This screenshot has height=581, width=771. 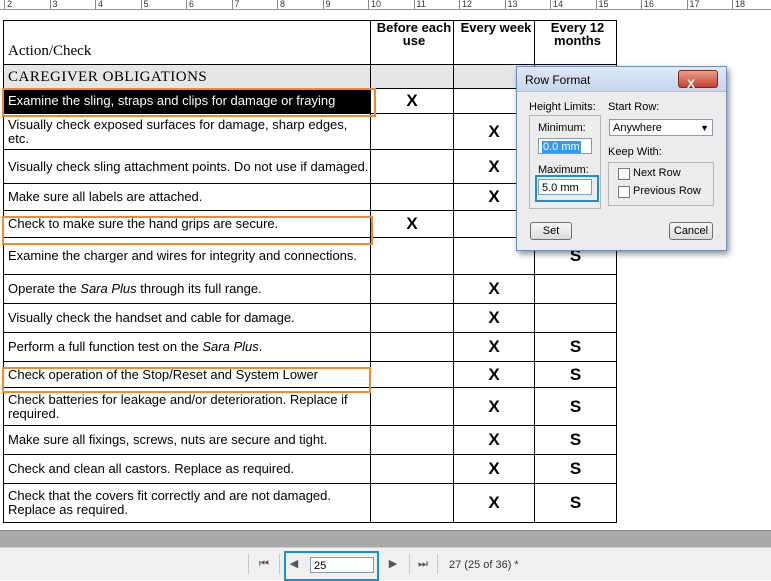 What do you see at coordinates (621, 79) in the screenshot?
I see `dialog-title-bar: Row Format X` at bounding box center [621, 79].